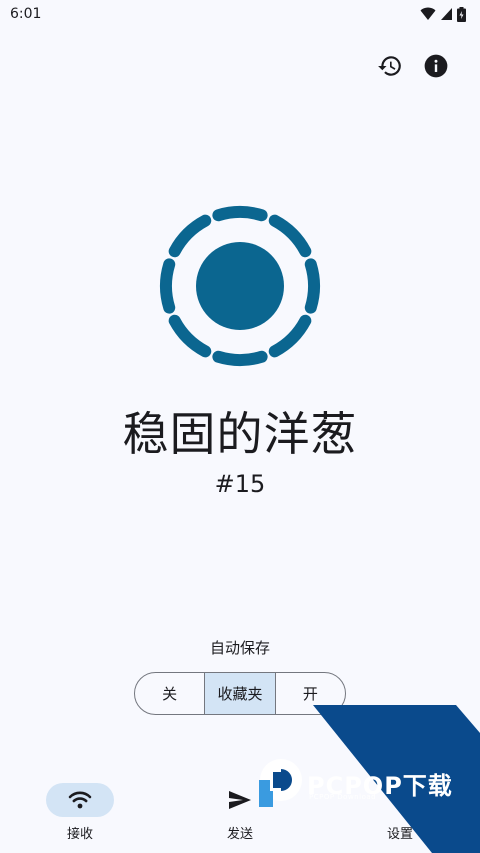  What do you see at coordinates (390, 66) in the screenshot?
I see `history-icon` at bounding box center [390, 66].